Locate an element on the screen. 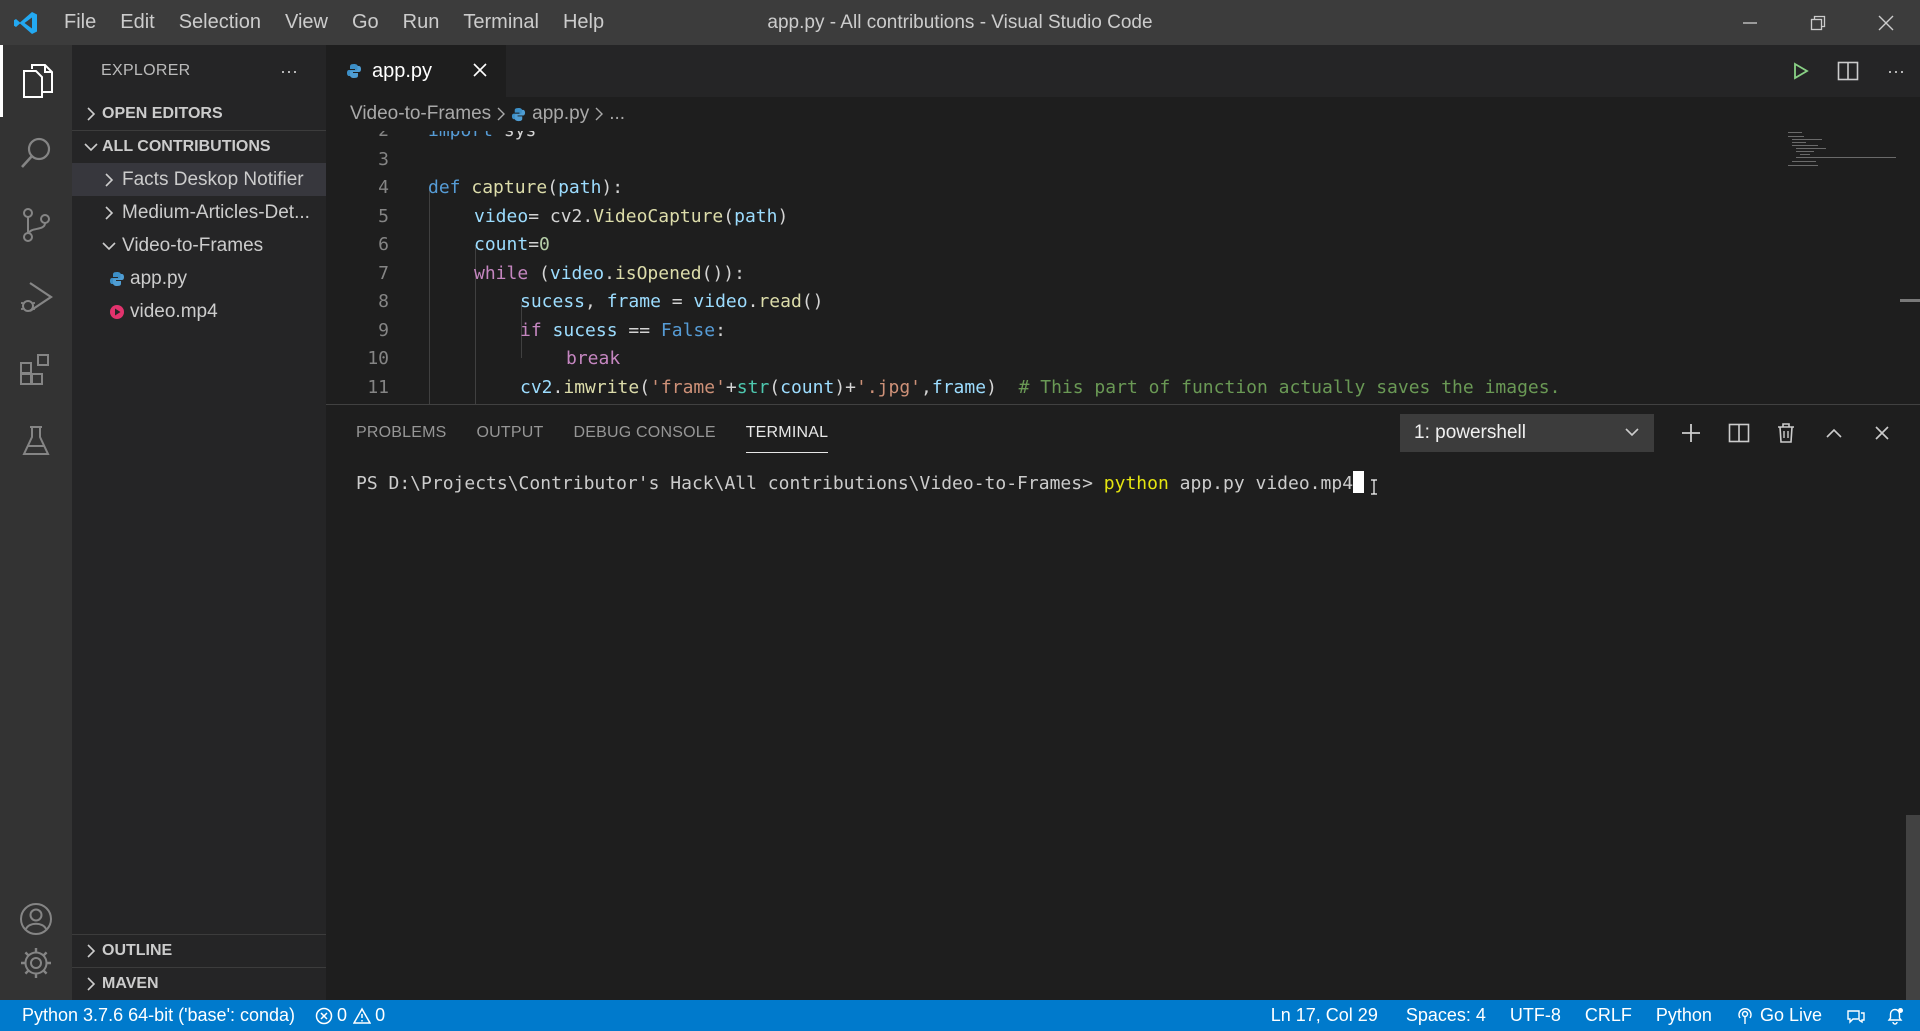 This screenshot has height=1031, width=1920. workspace-section: ALL CONTRIBUTIONS is located at coordinates (199, 146).